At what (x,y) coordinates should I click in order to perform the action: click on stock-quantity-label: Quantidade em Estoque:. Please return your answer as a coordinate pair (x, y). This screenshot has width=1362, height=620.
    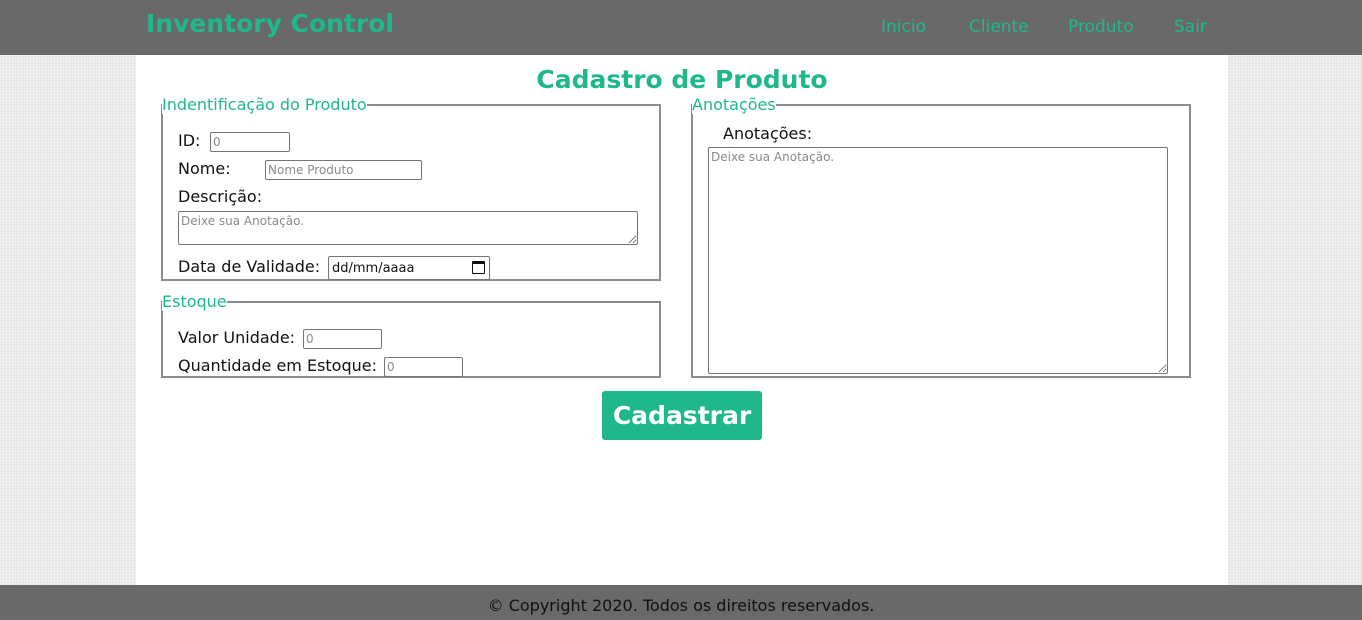
    Looking at the image, I should click on (277, 365).